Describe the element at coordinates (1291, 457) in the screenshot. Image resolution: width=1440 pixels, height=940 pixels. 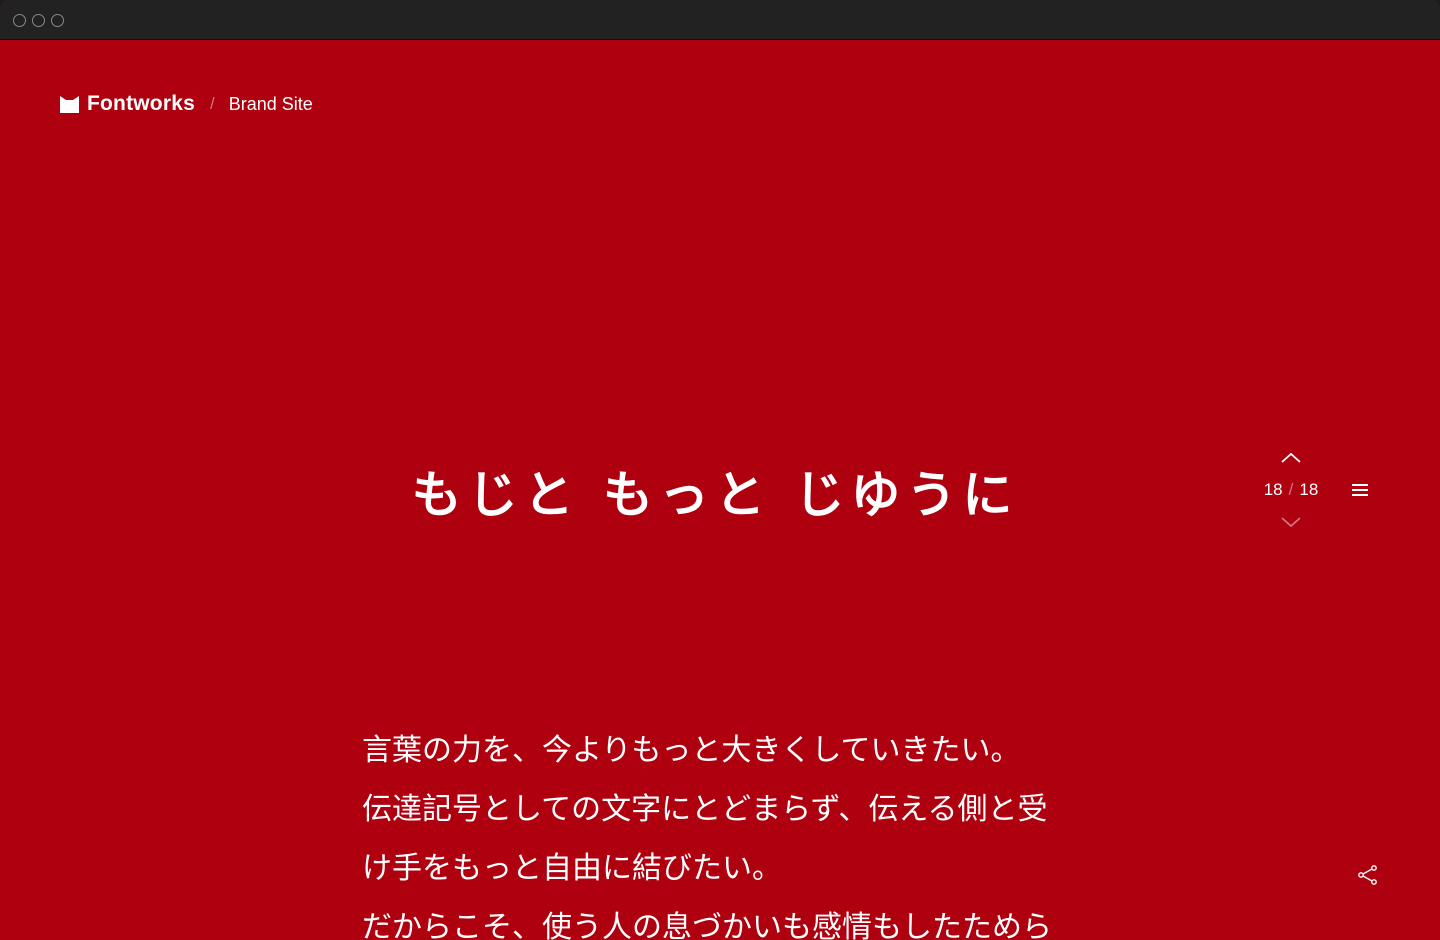
I see `chevron-up-icon` at that location.